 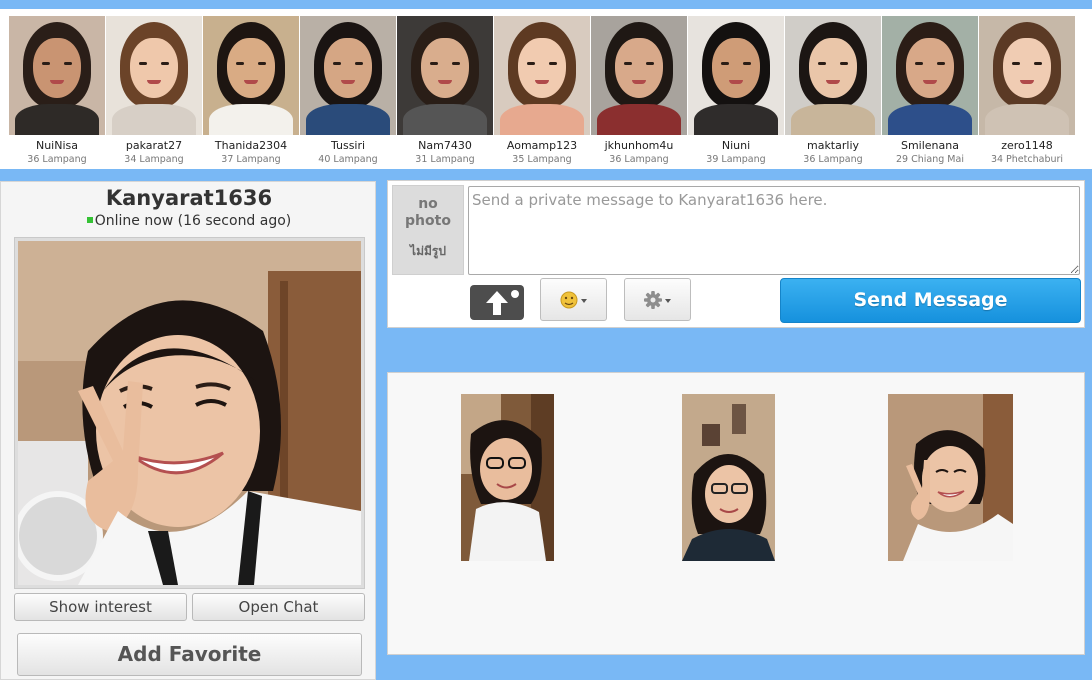 I want to click on member-card: Aomamp123 35 Lampang, so click(x=542, y=91).